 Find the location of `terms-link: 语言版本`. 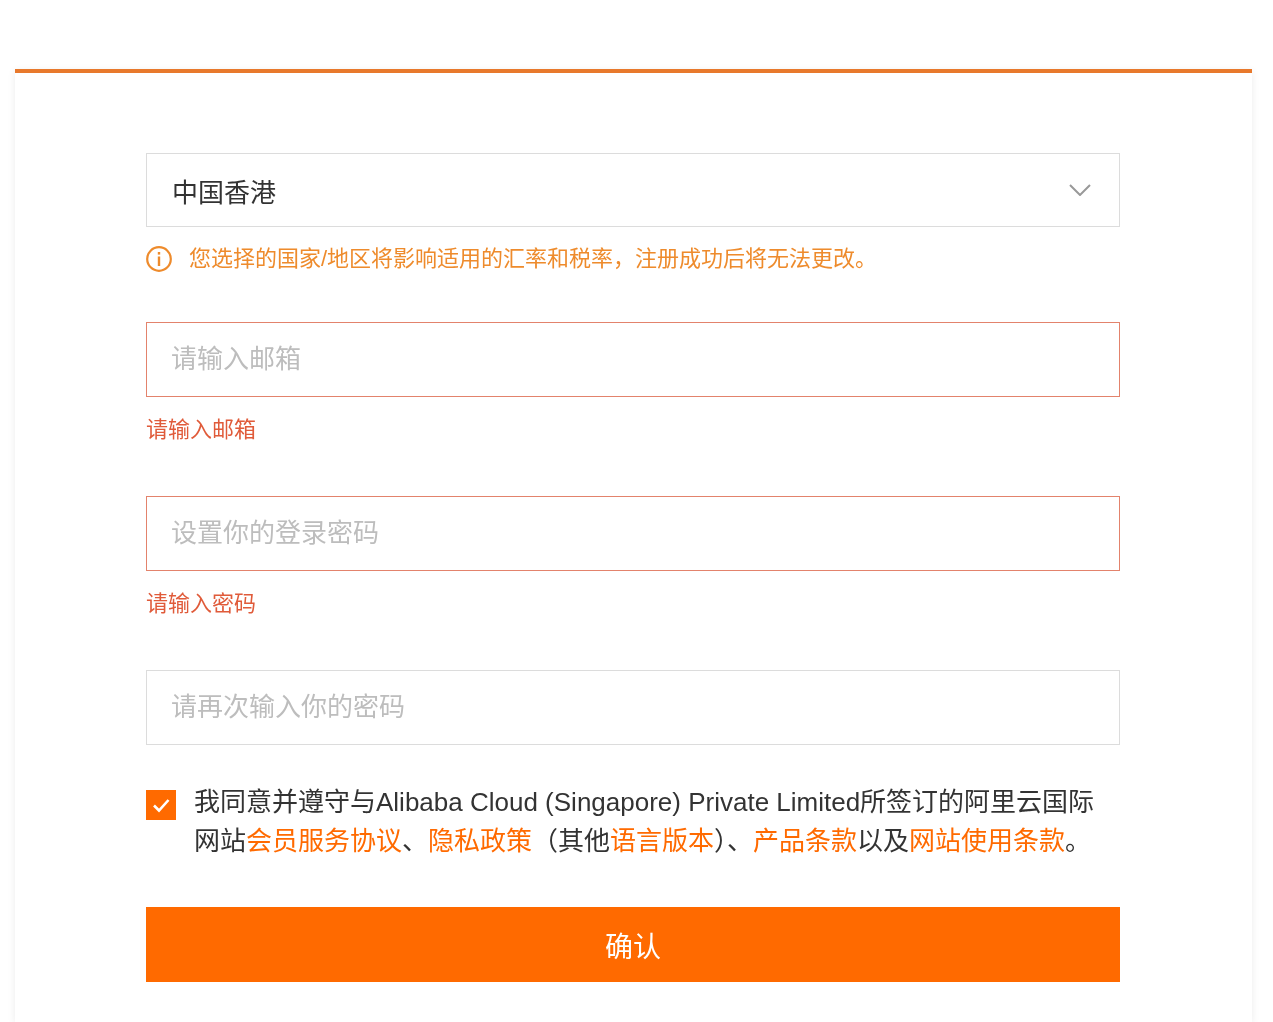

terms-link: 语言版本 is located at coordinates (662, 841).